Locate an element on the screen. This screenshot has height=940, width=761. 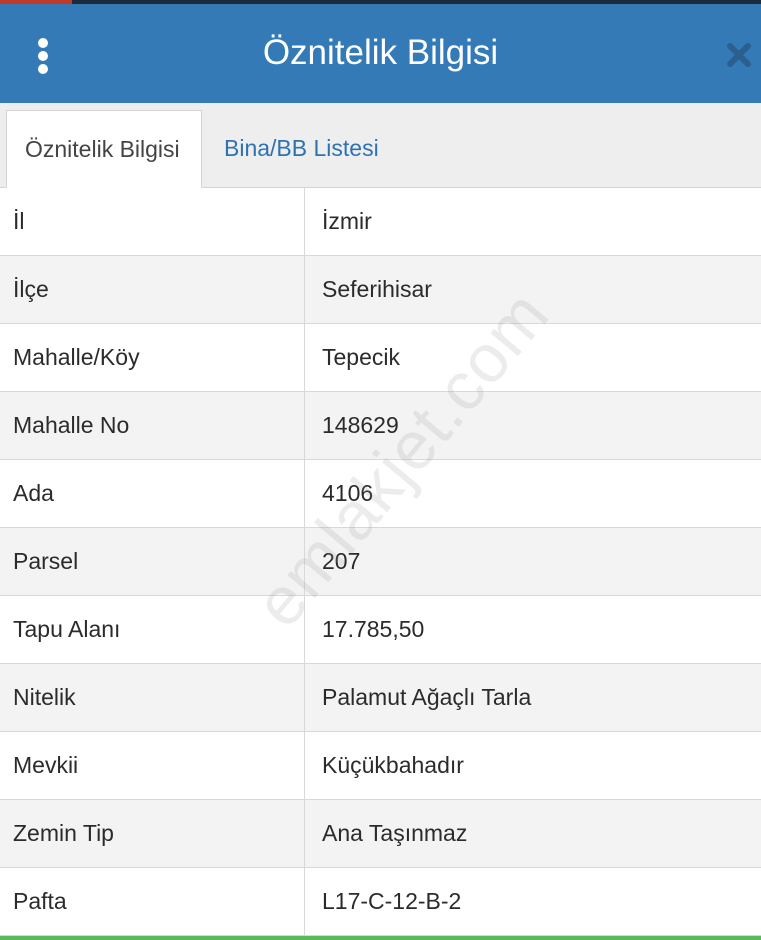
row-value: Küçükbahadır is located at coordinates (393, 765).